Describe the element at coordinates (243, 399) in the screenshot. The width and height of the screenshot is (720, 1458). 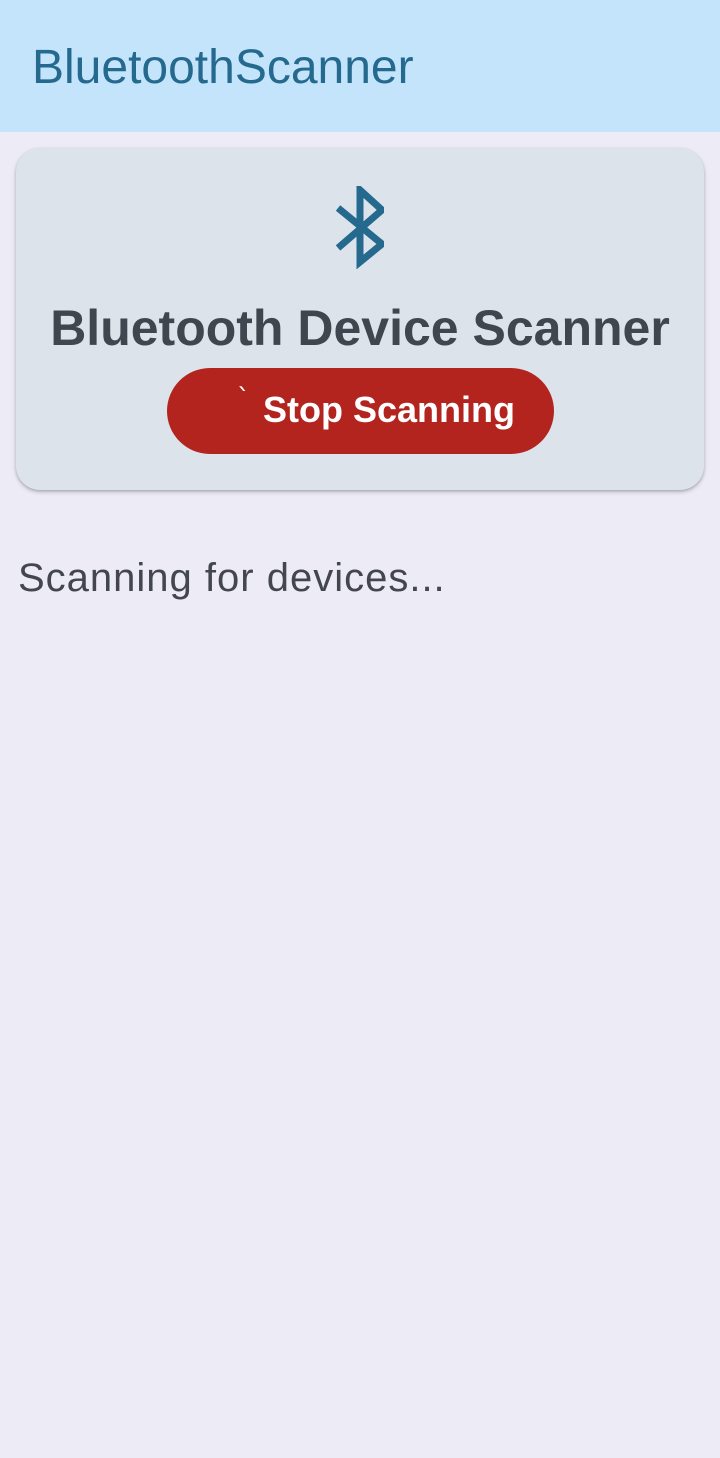
I see `progress-indicator-icon: `` at that location.